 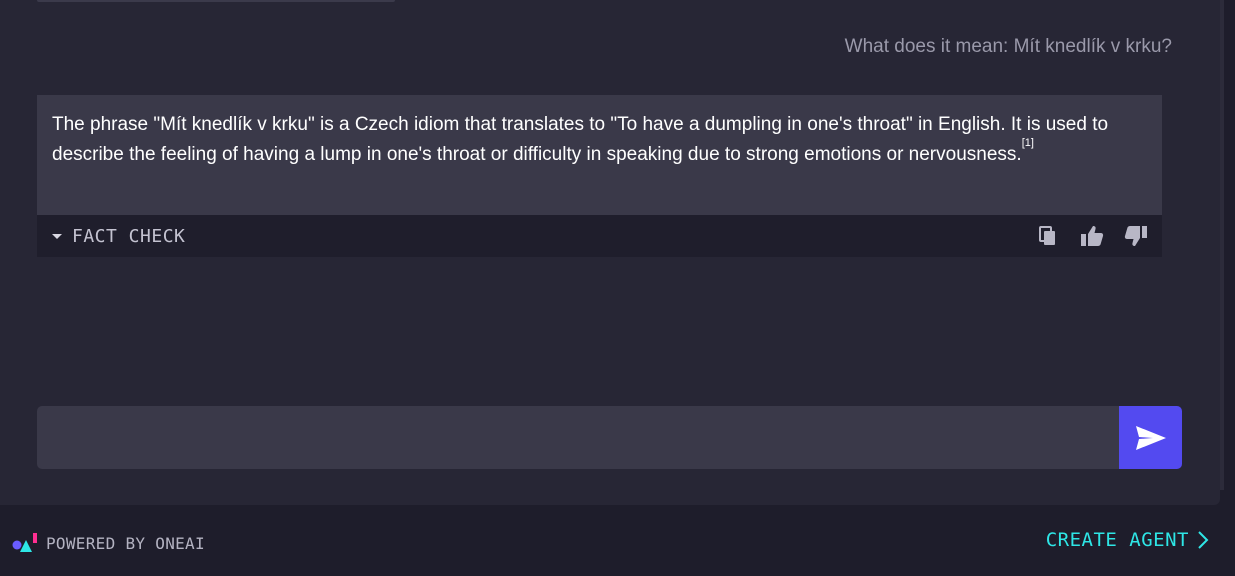 What do you see at coordinates (1203, 540) in the screenshot?
I see `chevron-right-icon` at bounding box center [1203, 540].